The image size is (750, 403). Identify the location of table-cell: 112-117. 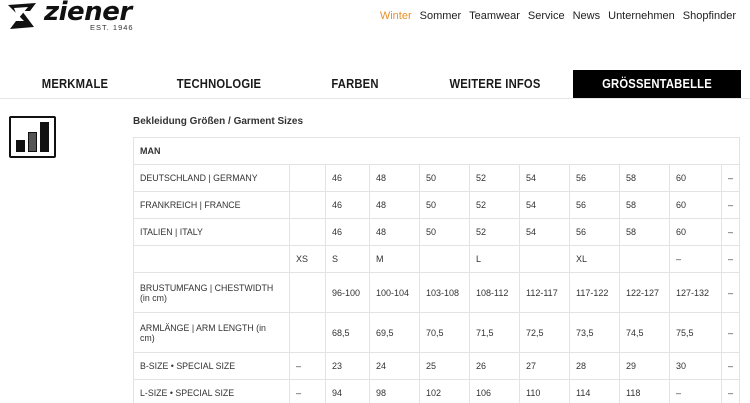
(544, 292).